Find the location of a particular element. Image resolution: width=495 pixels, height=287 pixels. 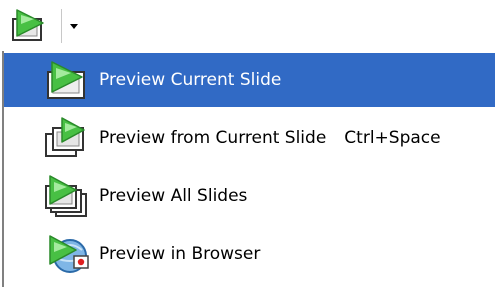

preview-from-current-slide-icon is located at coordinates (65, 137).